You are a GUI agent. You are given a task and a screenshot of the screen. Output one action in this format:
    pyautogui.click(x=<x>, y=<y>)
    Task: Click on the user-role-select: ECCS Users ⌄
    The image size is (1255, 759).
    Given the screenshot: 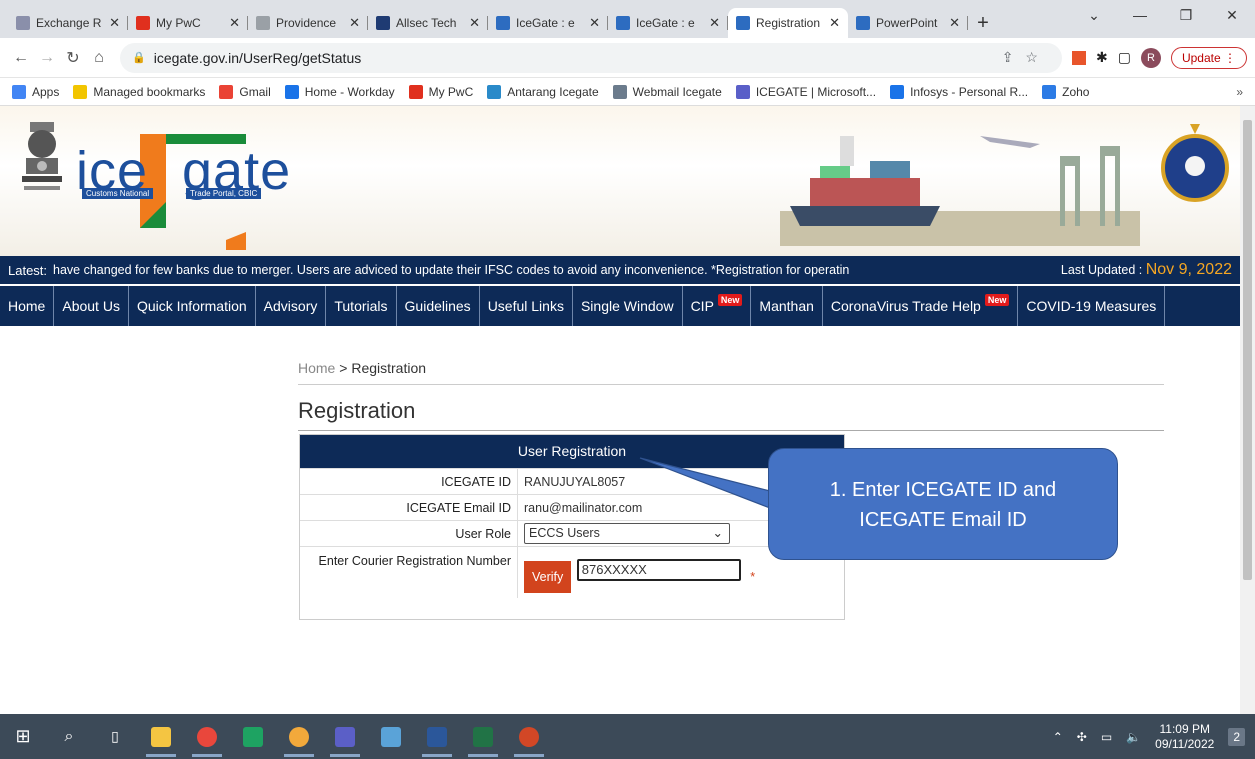 What is the action you would take?
    pyautogui.click(x=627, y=533)
    